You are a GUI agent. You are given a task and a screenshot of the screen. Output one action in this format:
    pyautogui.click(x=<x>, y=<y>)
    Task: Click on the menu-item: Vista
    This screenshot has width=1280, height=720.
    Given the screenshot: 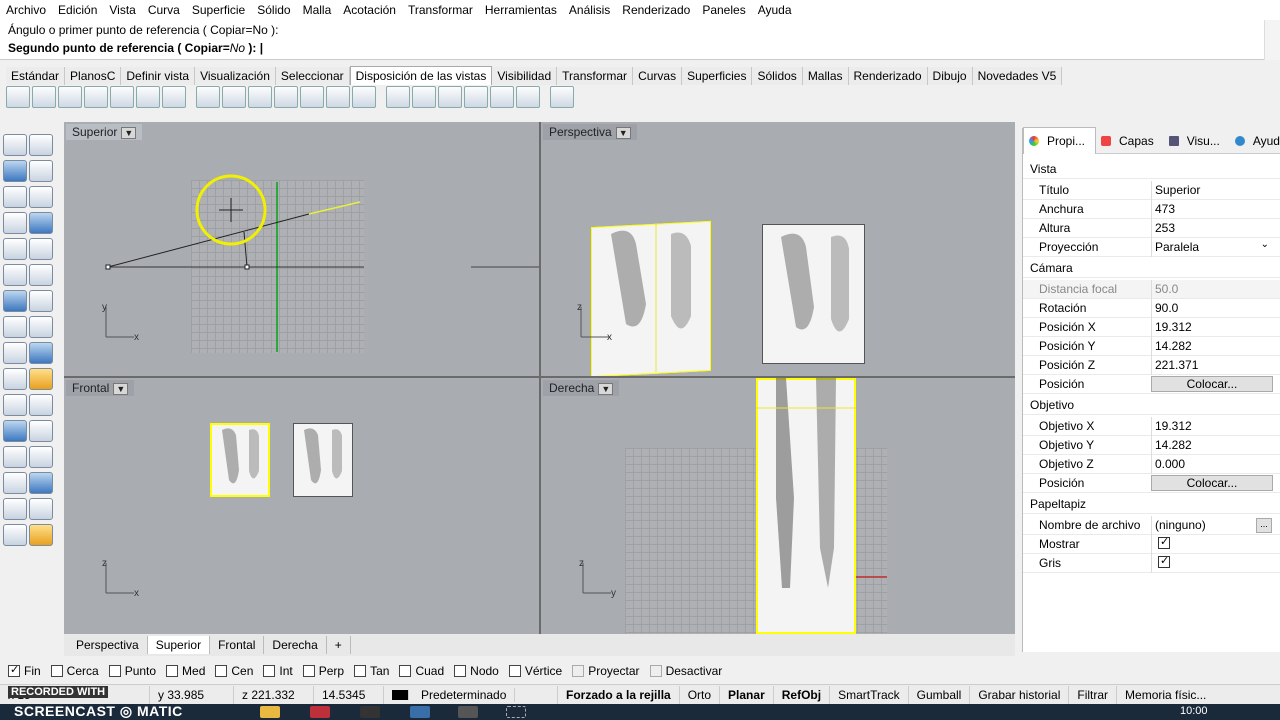 What is the action you would take?
    pyautogui.click(x=122, y=10)
    